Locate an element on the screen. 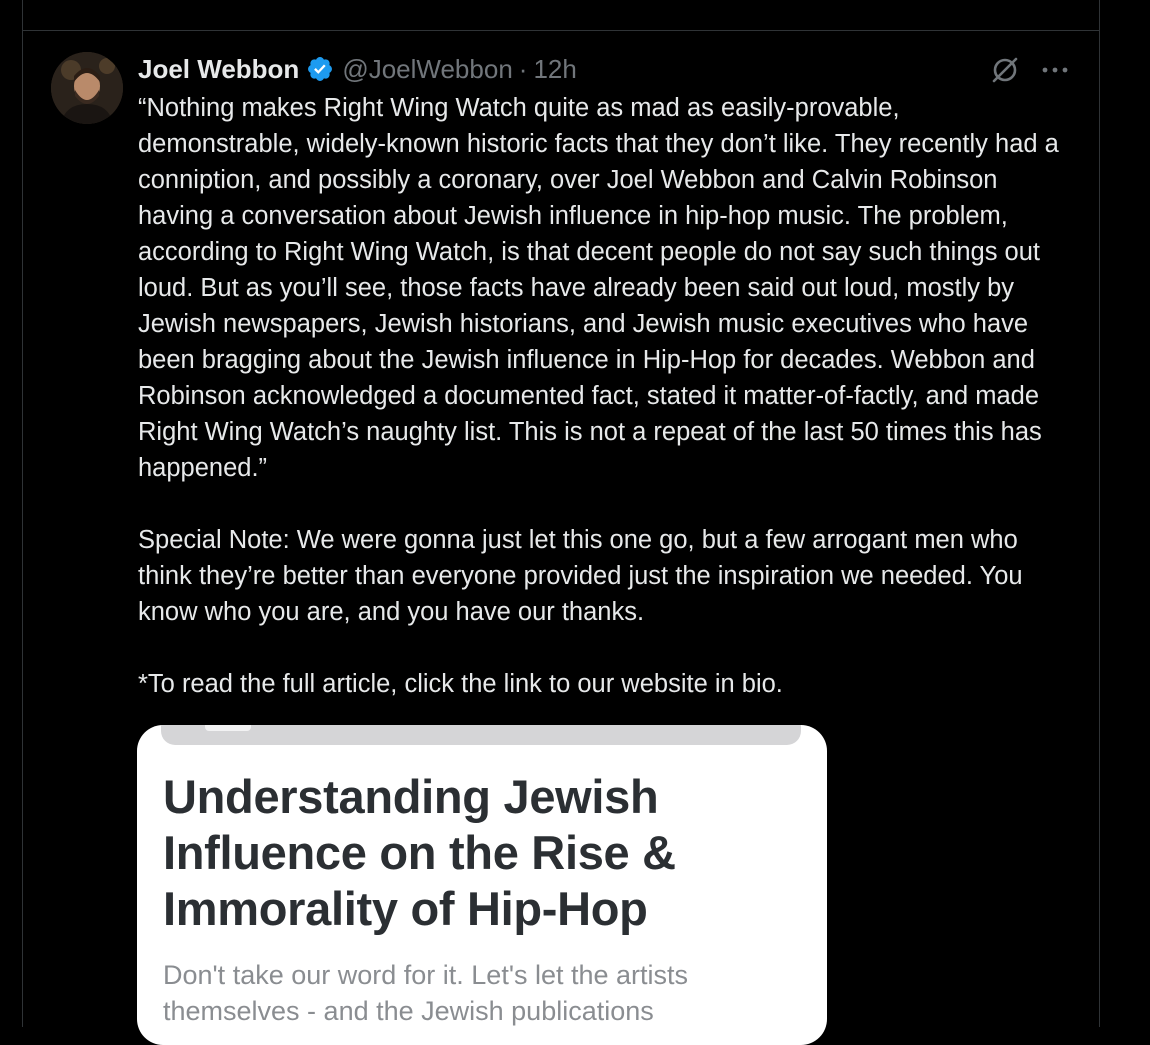  avatar-portrait-icon is located at coordinates (87, 88).